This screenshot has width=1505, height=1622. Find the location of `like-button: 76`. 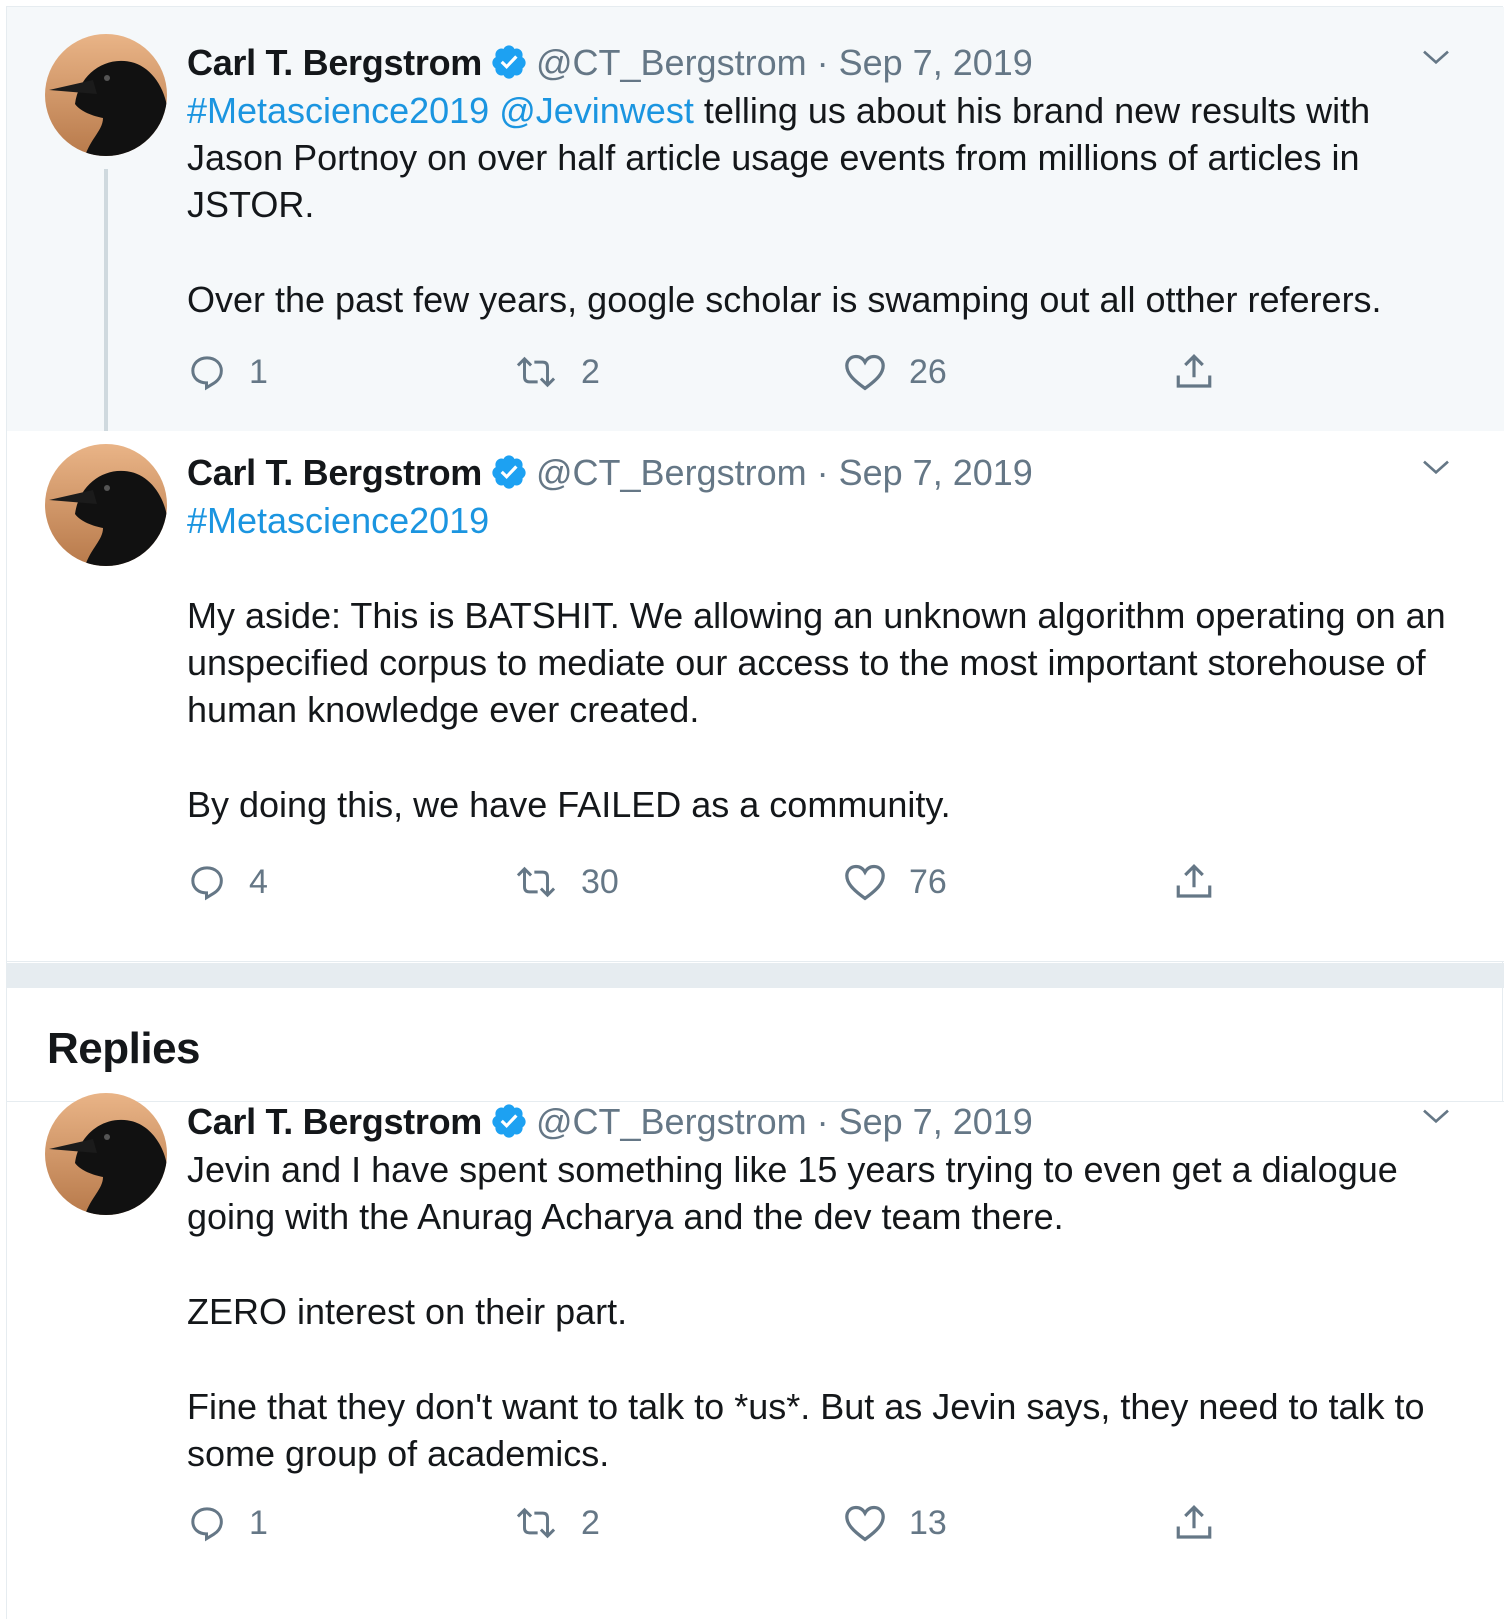

like-button: 76 is located at coordinates (895, 882).